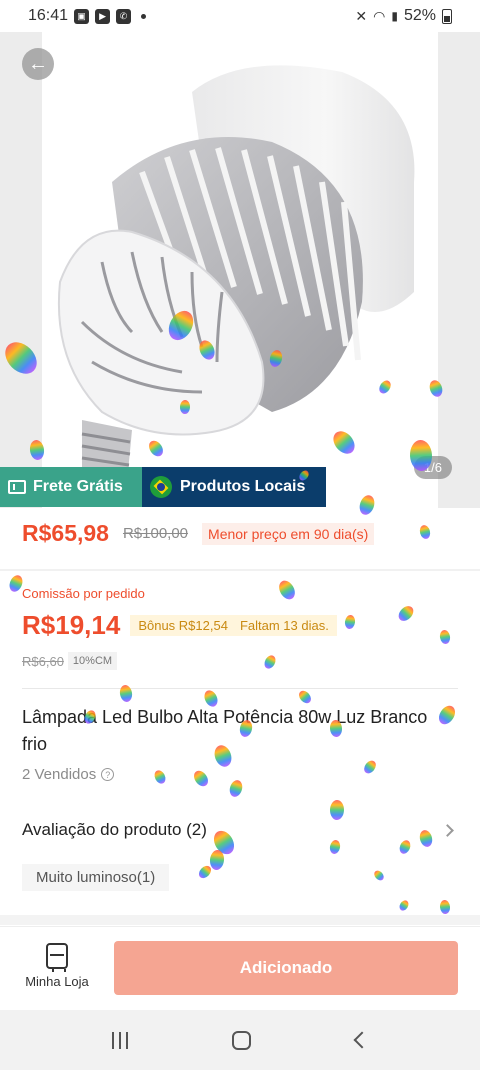  I want to click on status-left: 16:41 ▣ ▶ ✆, so click(87, 16).